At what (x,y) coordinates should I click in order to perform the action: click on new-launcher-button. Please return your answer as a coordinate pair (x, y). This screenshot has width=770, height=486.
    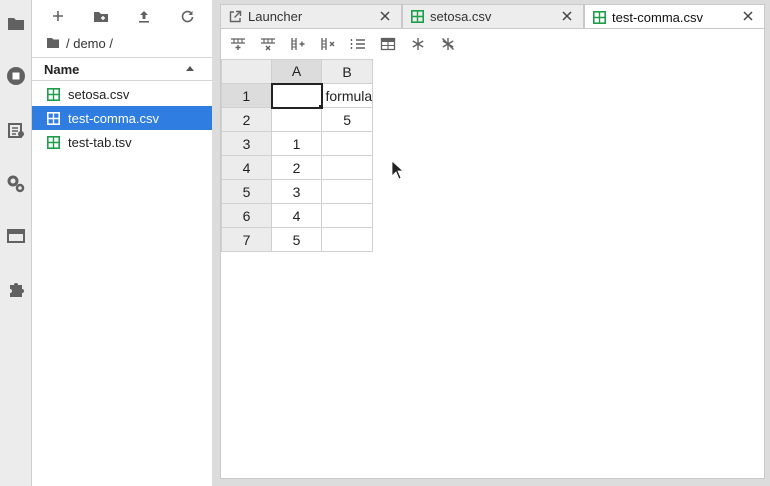
    Looking at the image, I should click on (58, 16).